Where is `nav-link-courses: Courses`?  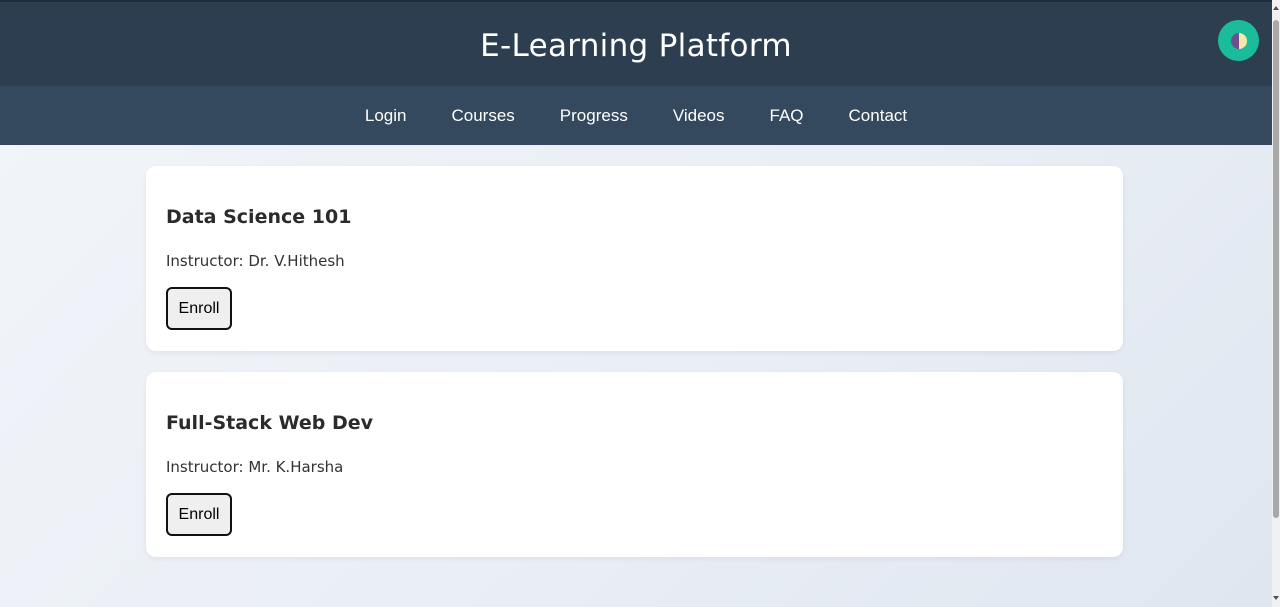
nav-link-courses: Courses is located at coordinates (482, 116).